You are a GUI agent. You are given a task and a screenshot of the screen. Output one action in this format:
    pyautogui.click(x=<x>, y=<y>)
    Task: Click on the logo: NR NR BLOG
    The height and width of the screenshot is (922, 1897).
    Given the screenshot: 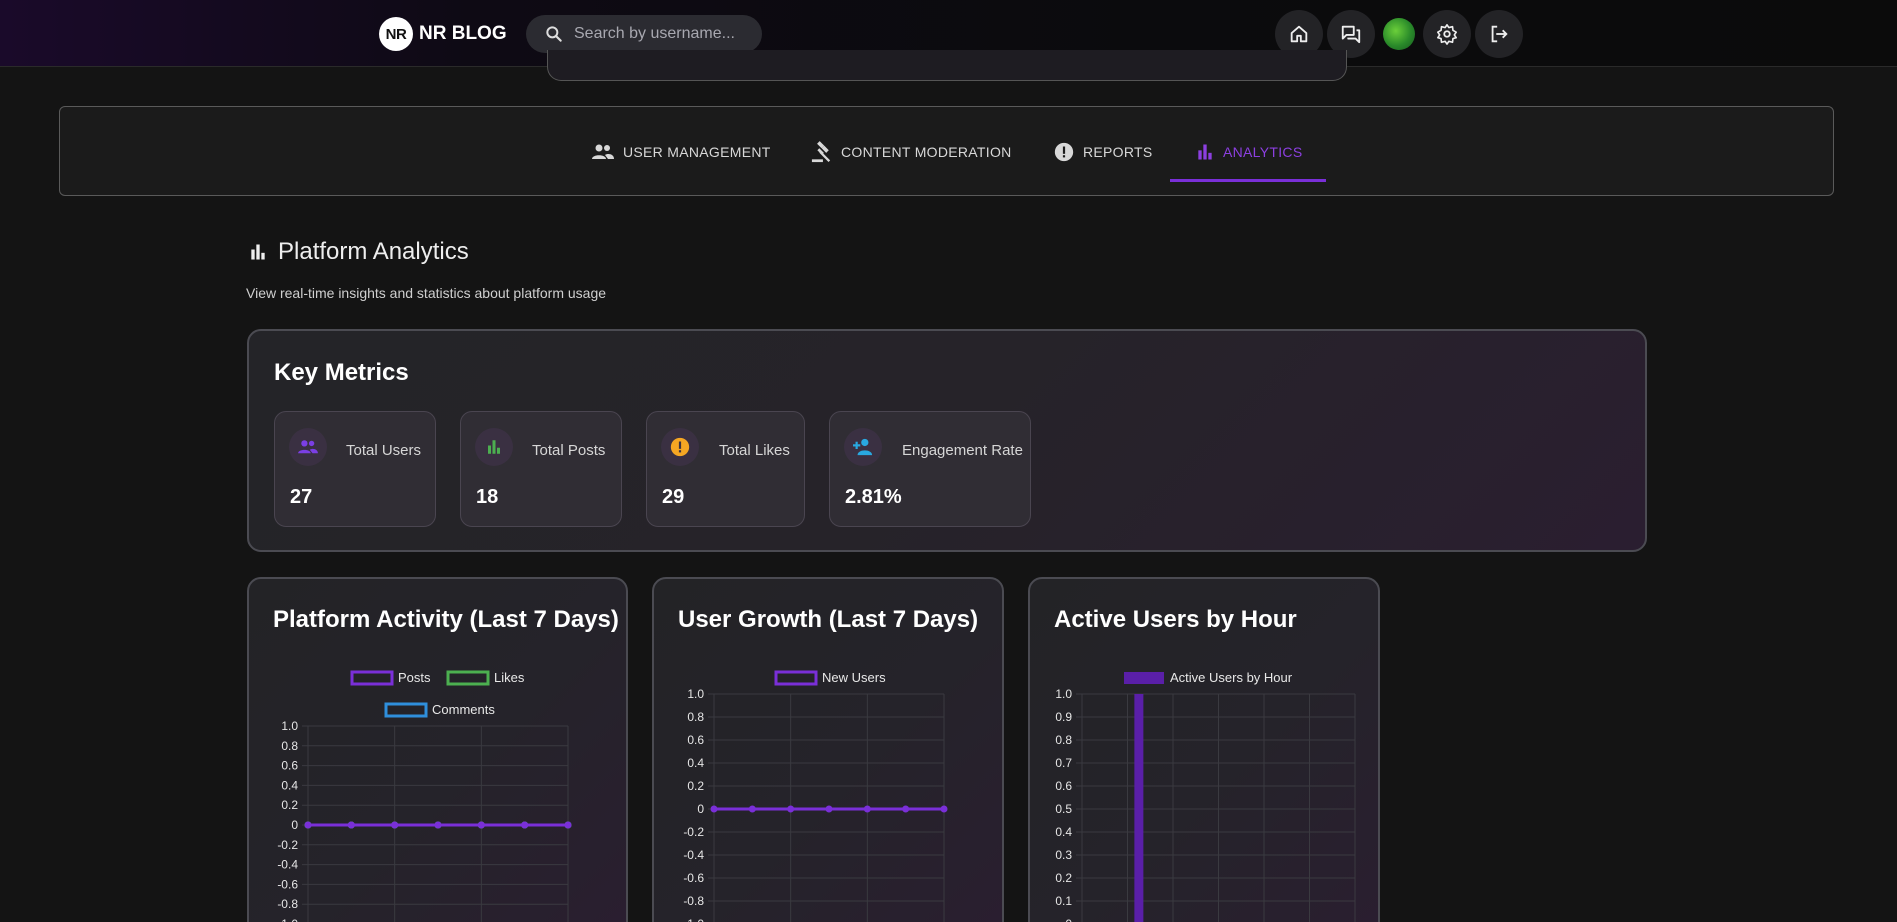 What is the action you would take?
    pyautogui.click(x=443, y=34)
    